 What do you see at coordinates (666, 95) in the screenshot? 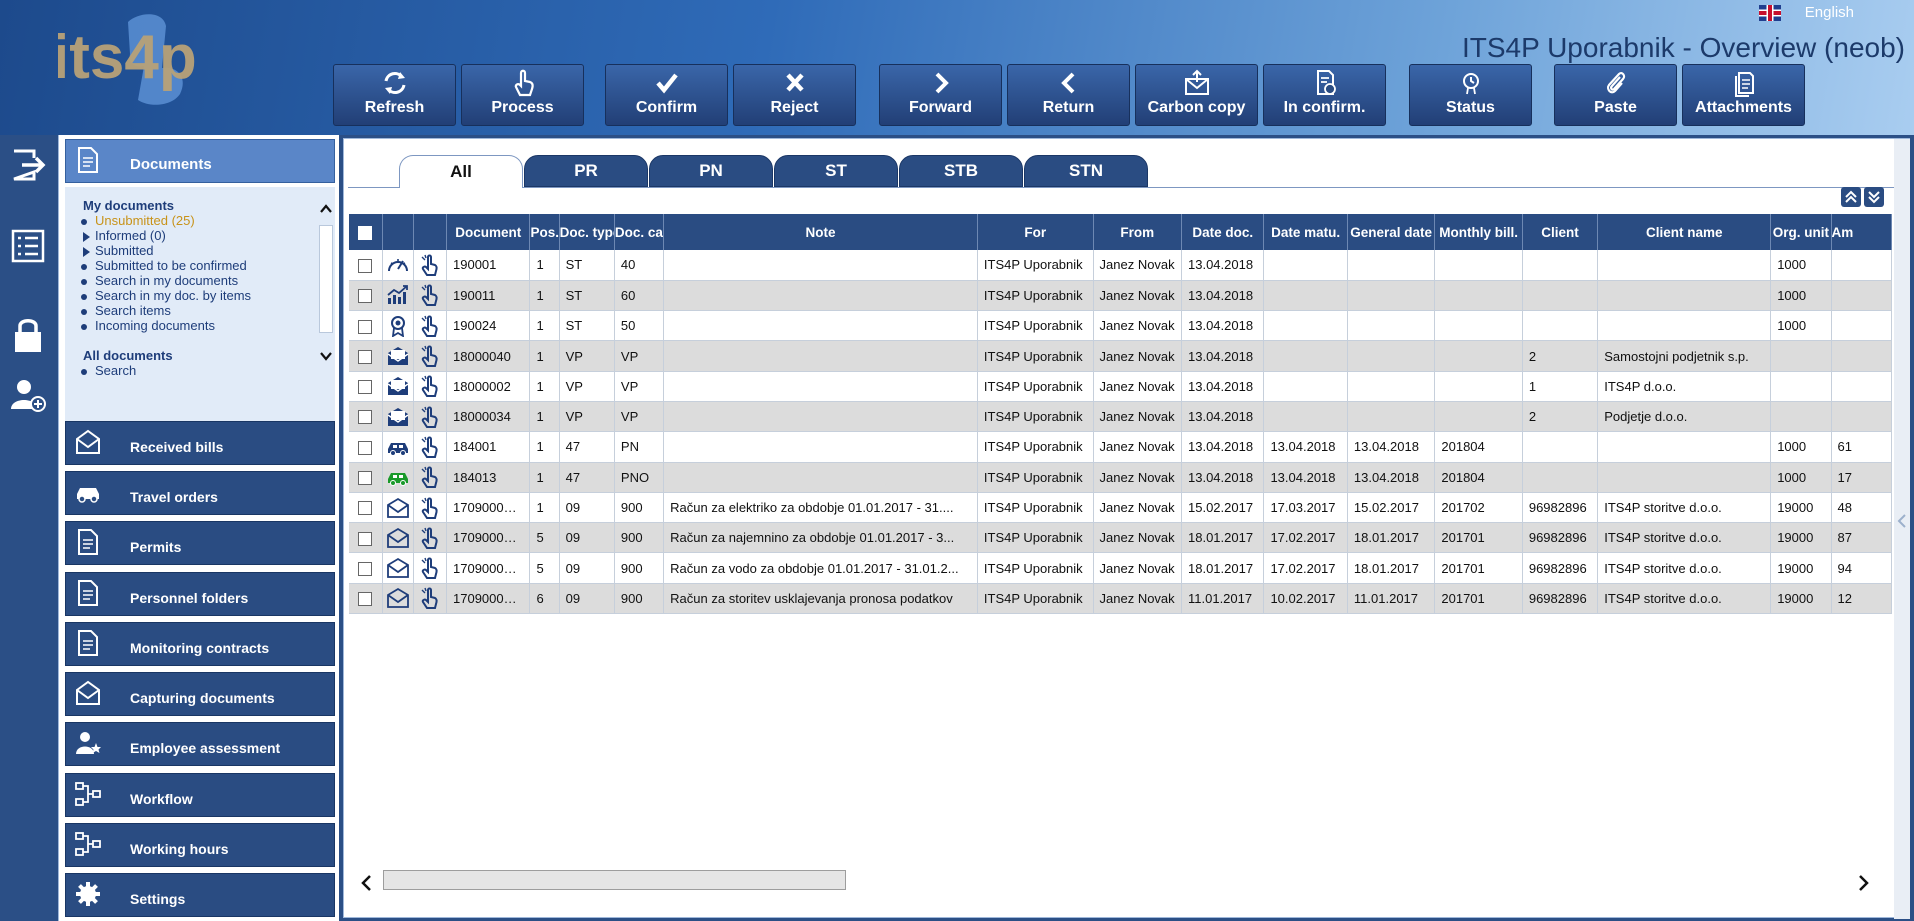
I see `confirm-button: Confirm` at bounding box center [666, 95].